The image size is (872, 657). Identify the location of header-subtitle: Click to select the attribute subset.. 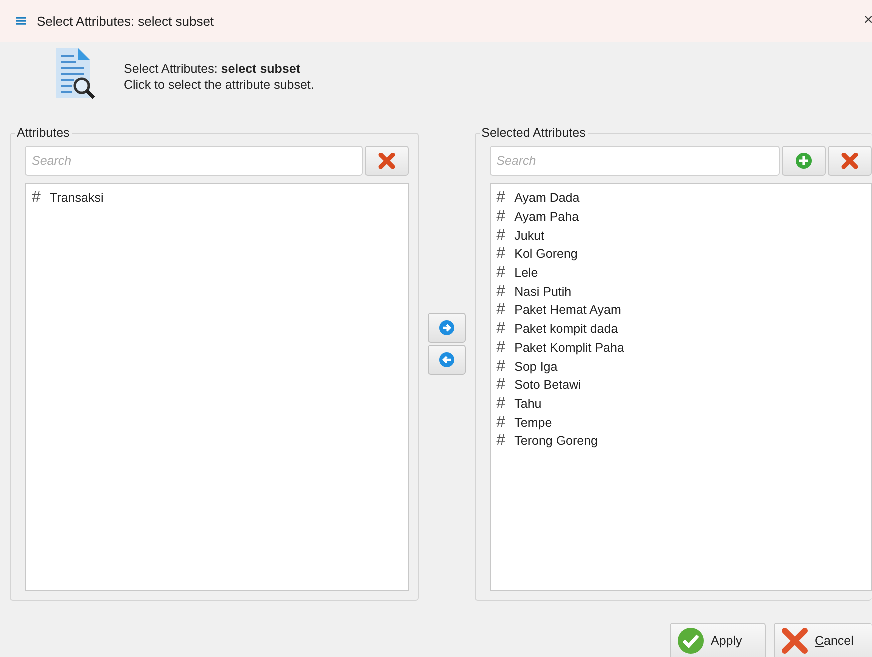
(219, 85).